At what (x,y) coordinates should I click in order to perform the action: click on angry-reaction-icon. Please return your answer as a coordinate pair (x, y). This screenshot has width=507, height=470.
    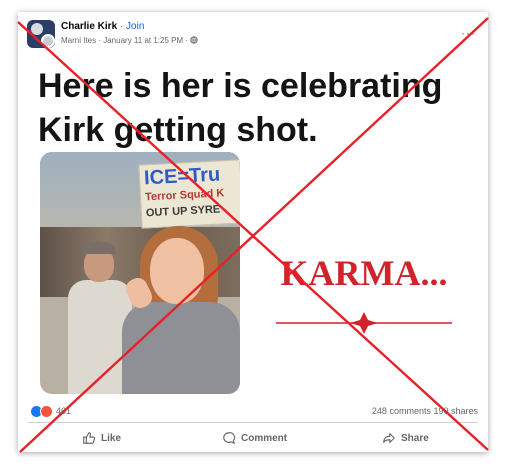
    Looking at the image, I should click on (46, 411).